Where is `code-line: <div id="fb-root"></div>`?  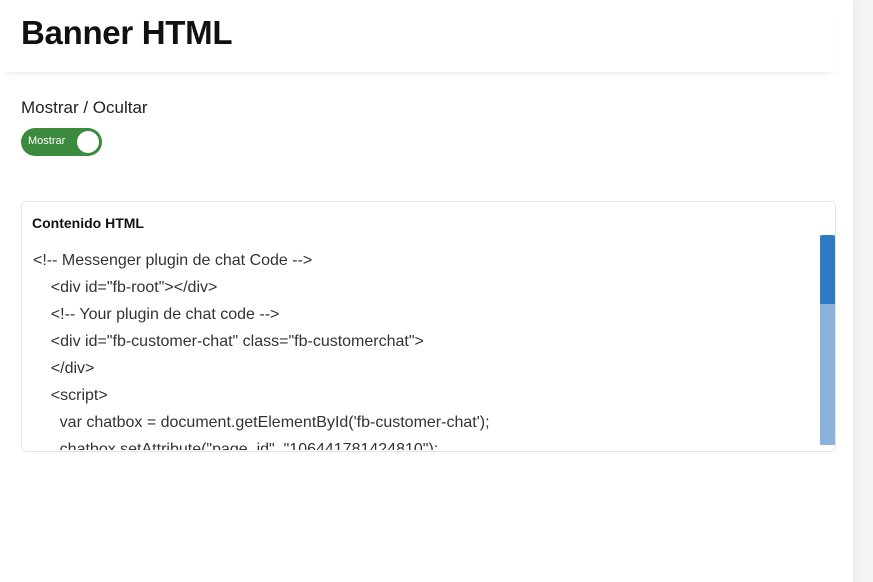
code-line: <div id="fb-root"></div> is located at coordinates (125, 287).